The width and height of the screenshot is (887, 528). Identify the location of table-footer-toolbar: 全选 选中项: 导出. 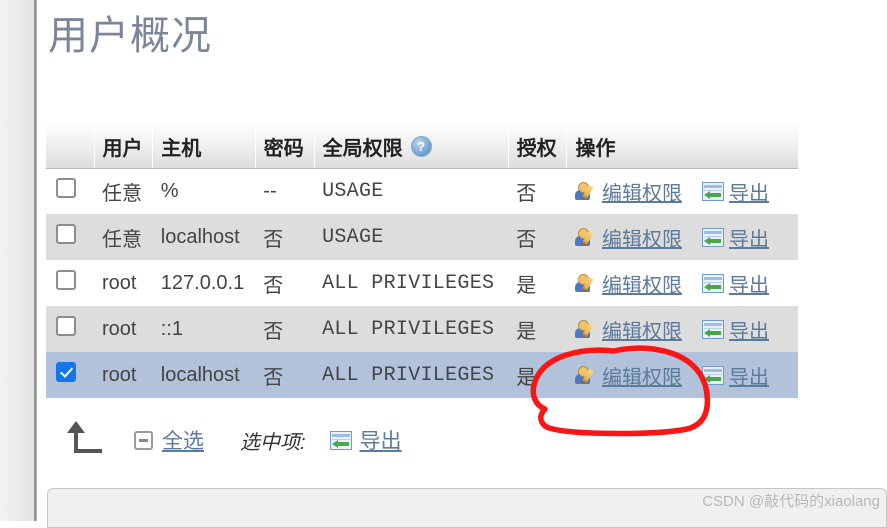
(422, 440).